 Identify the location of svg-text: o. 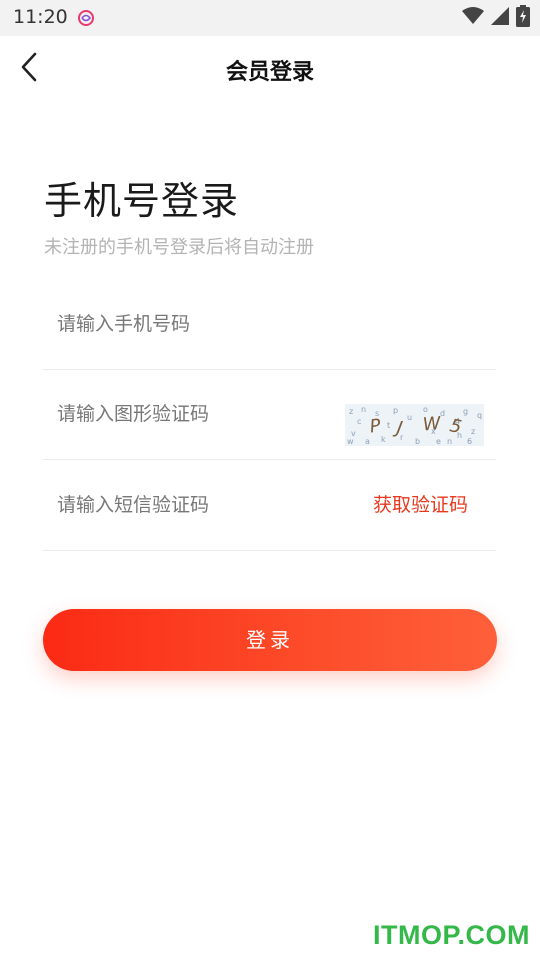
(425, 409).